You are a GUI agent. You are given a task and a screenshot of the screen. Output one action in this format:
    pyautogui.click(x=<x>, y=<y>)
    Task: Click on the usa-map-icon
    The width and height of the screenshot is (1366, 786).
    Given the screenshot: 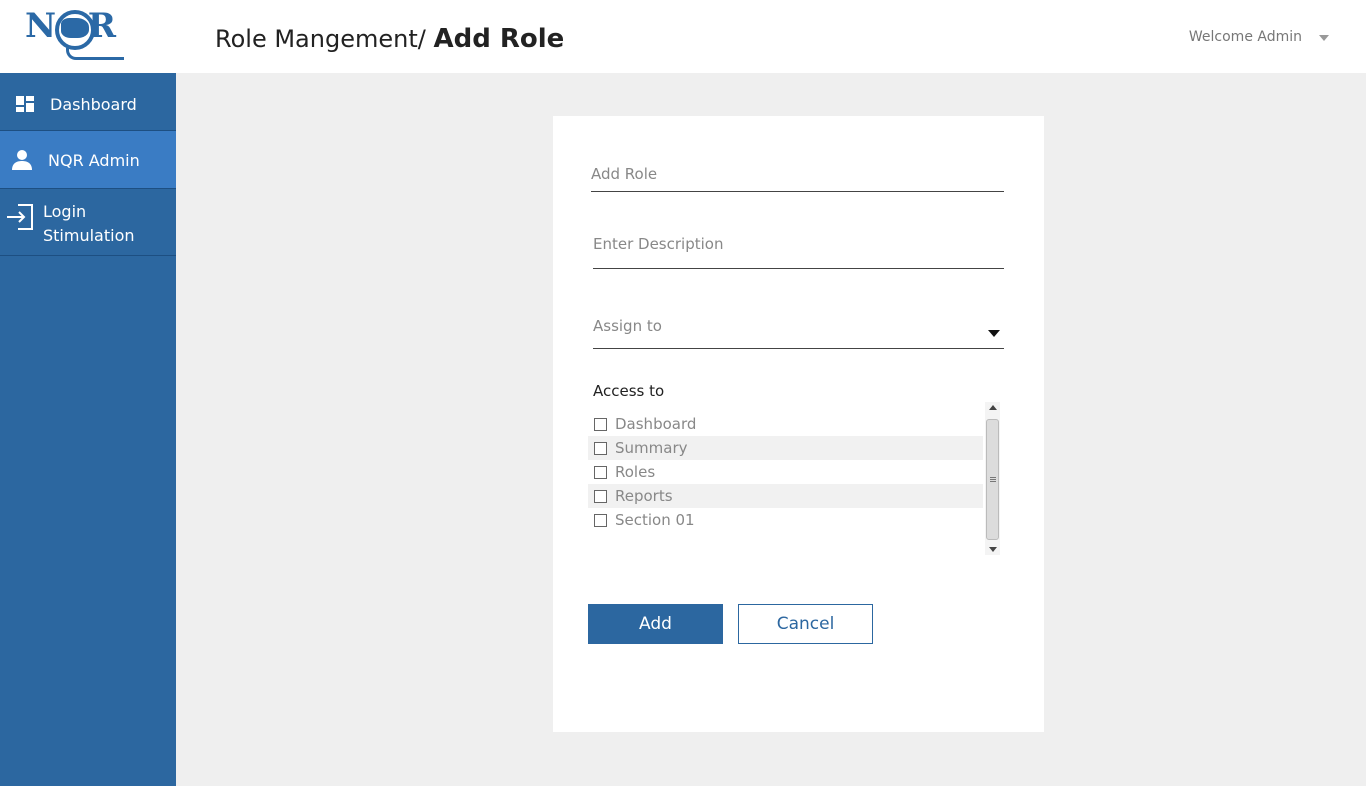 What is the action you would take?
    pyautogui.click(x=75, y=28)
    